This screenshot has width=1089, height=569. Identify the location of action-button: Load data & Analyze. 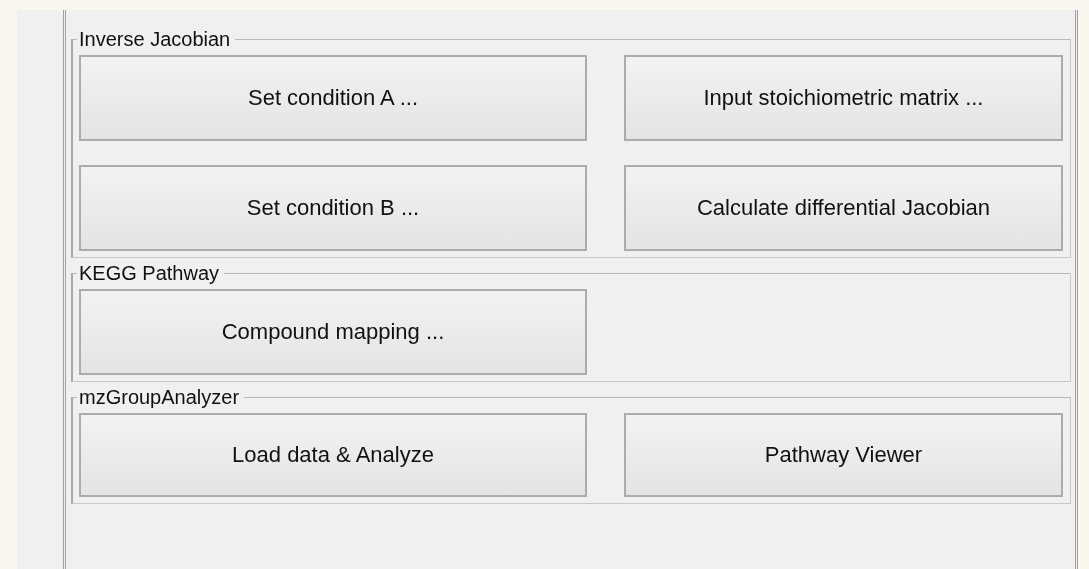
(333, 455).